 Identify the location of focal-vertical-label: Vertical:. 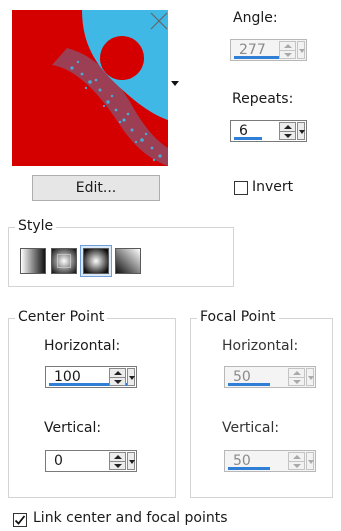
(251, 428).